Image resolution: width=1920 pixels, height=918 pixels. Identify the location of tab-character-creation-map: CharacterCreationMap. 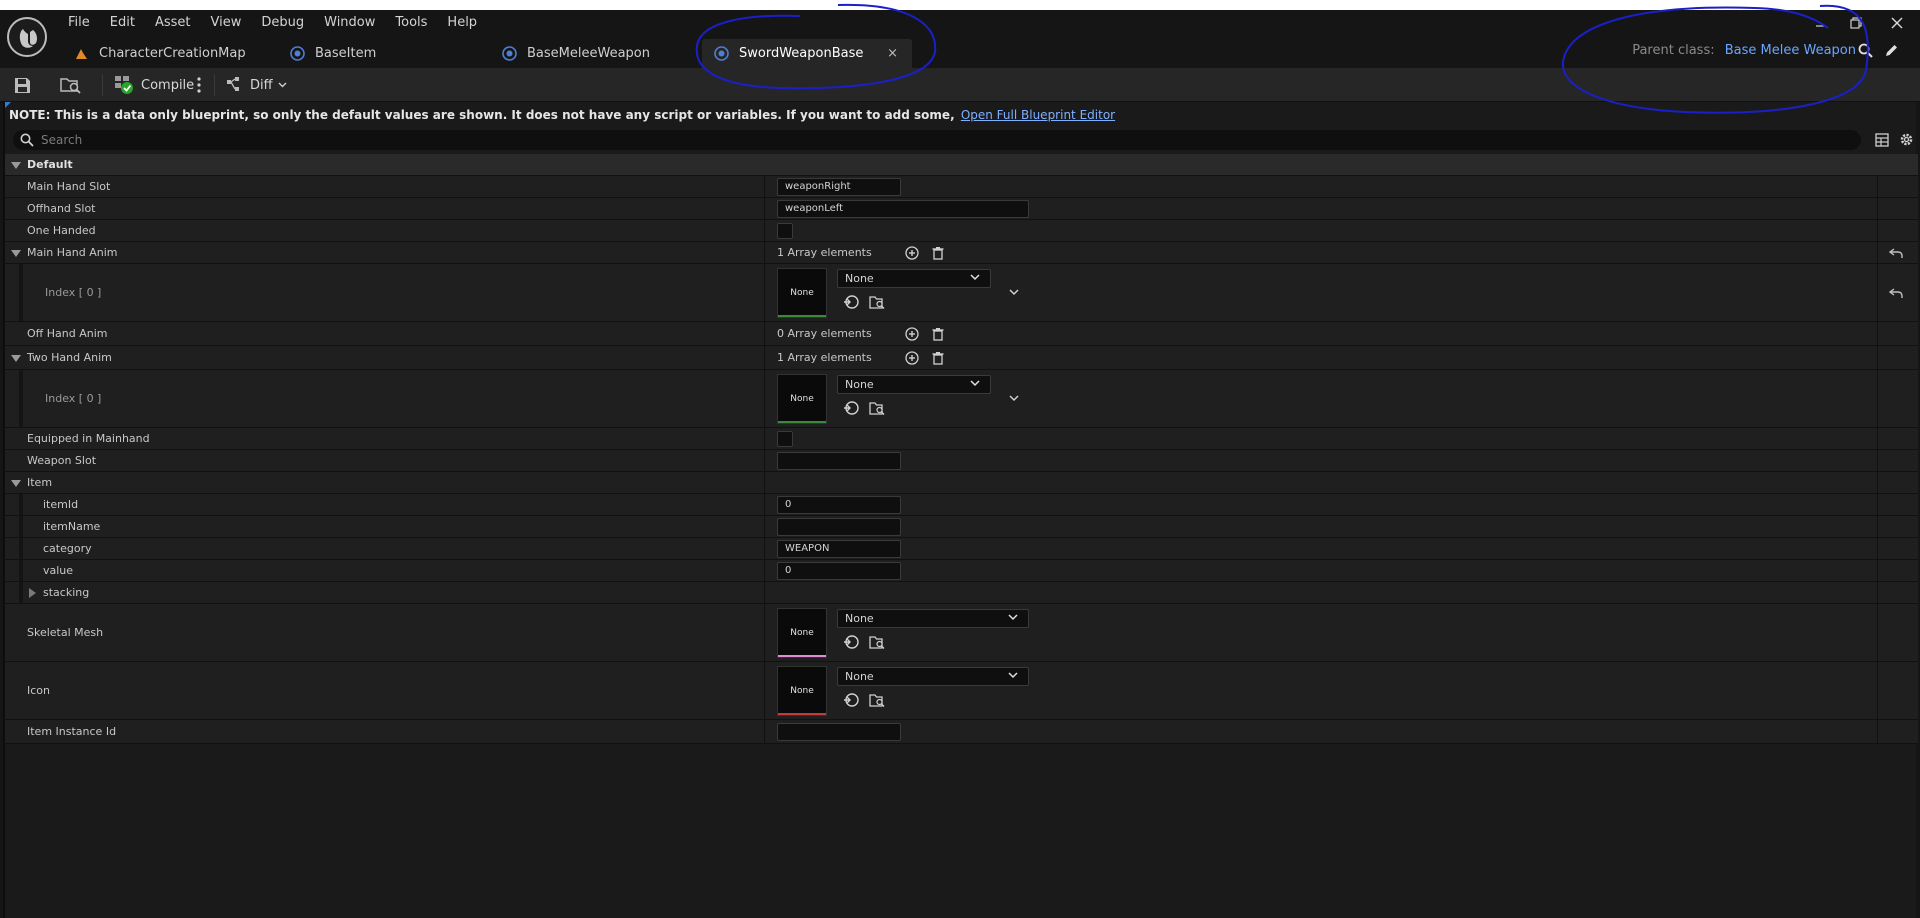
(170, 53).